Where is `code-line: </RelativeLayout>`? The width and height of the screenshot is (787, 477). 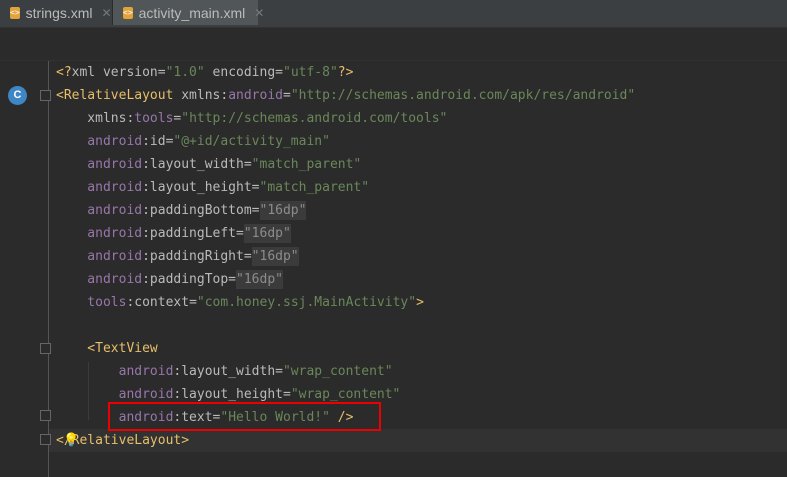
code-line: </RelativeLayout> is located at coordinates (345, 440).